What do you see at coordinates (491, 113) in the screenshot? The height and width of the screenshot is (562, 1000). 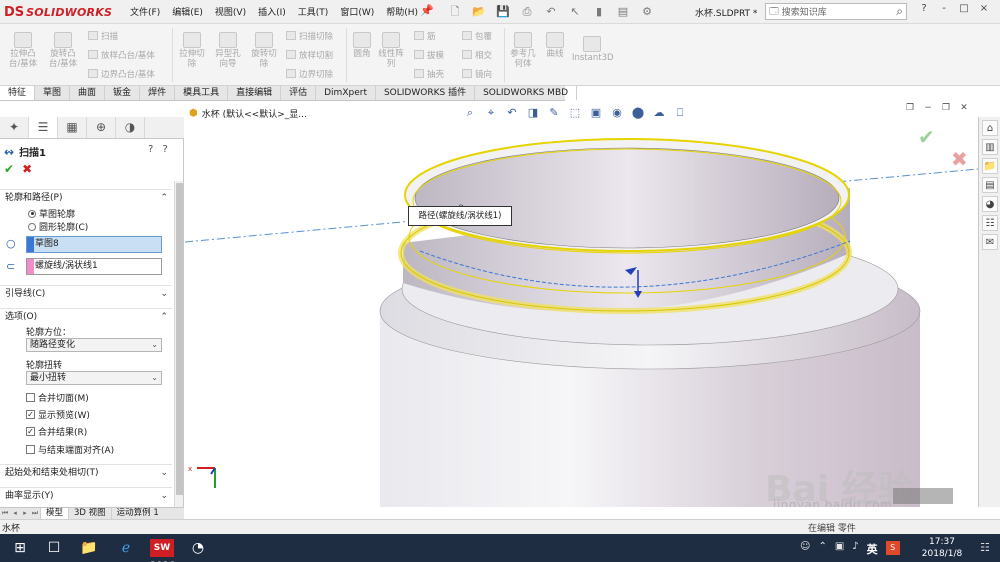 I see `zoom-area-icon: ⌖` at bounding box center [491, 113].